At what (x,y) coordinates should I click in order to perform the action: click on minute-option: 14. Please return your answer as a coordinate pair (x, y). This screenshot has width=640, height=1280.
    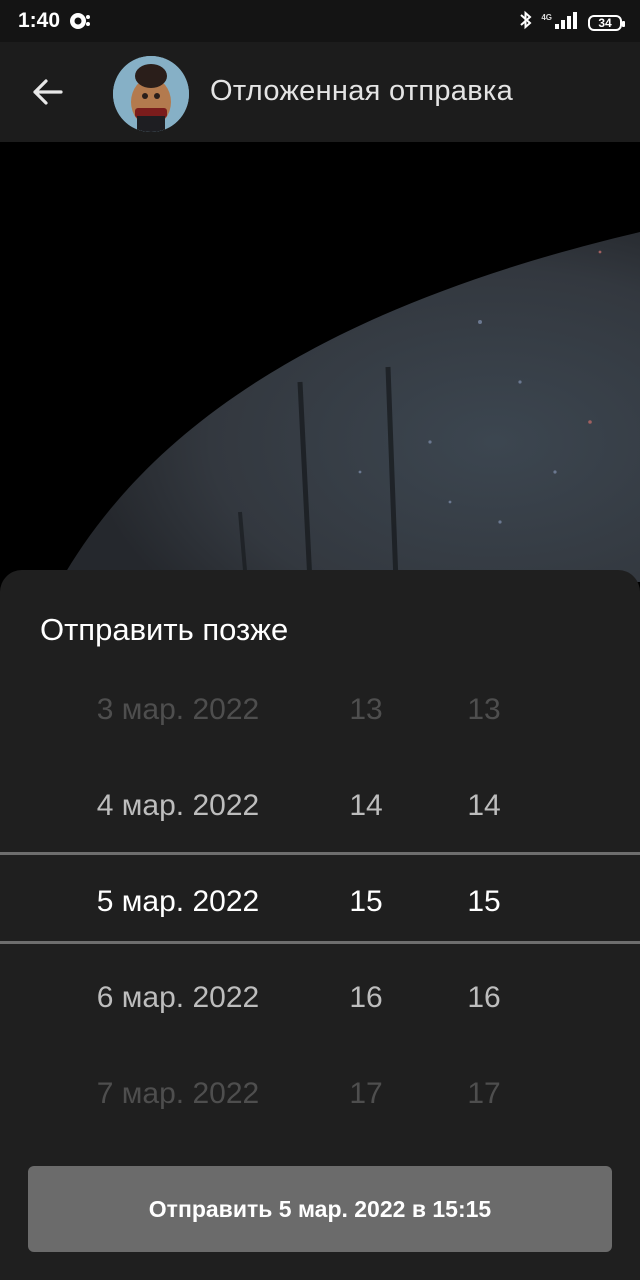
    Looking at the image, I should click on (484, 806).